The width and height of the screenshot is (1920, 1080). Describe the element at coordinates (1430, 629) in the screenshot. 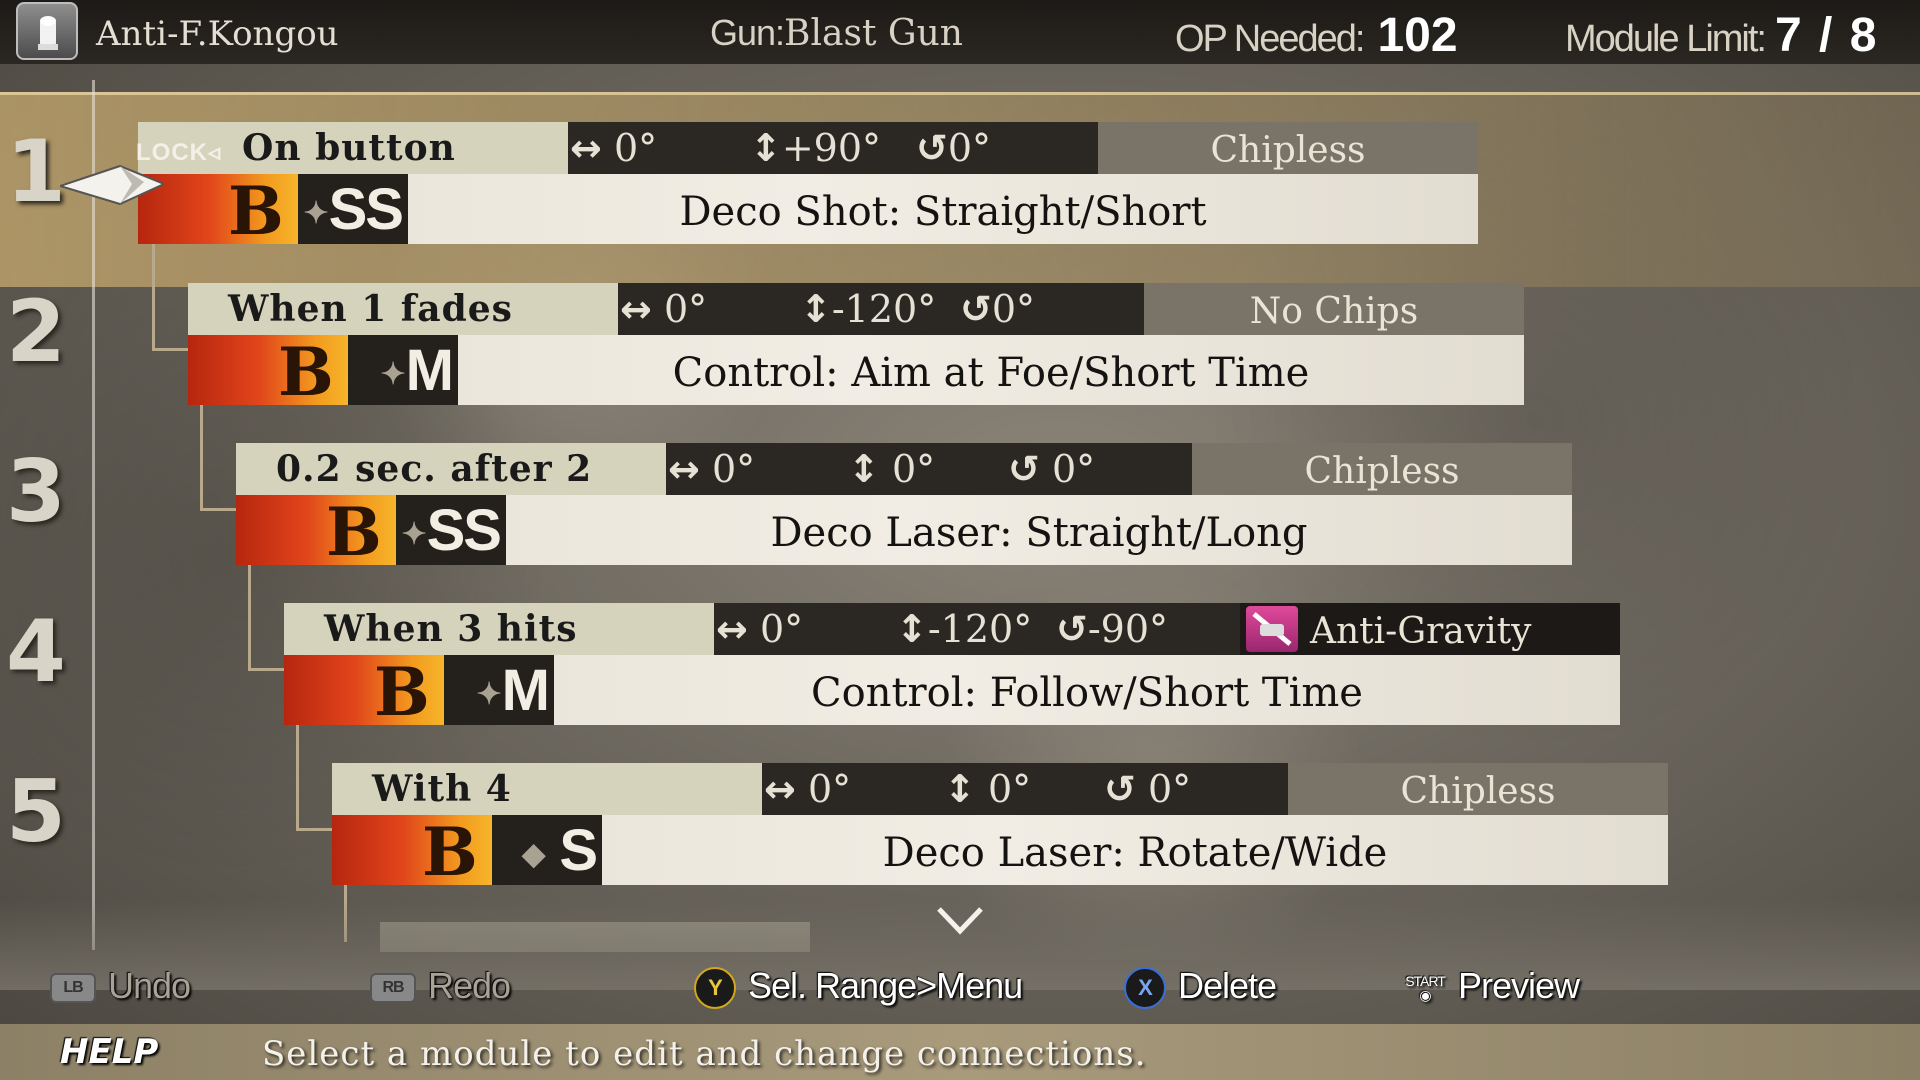

I see `bullet-chip: Anti-Gravity` at that location.